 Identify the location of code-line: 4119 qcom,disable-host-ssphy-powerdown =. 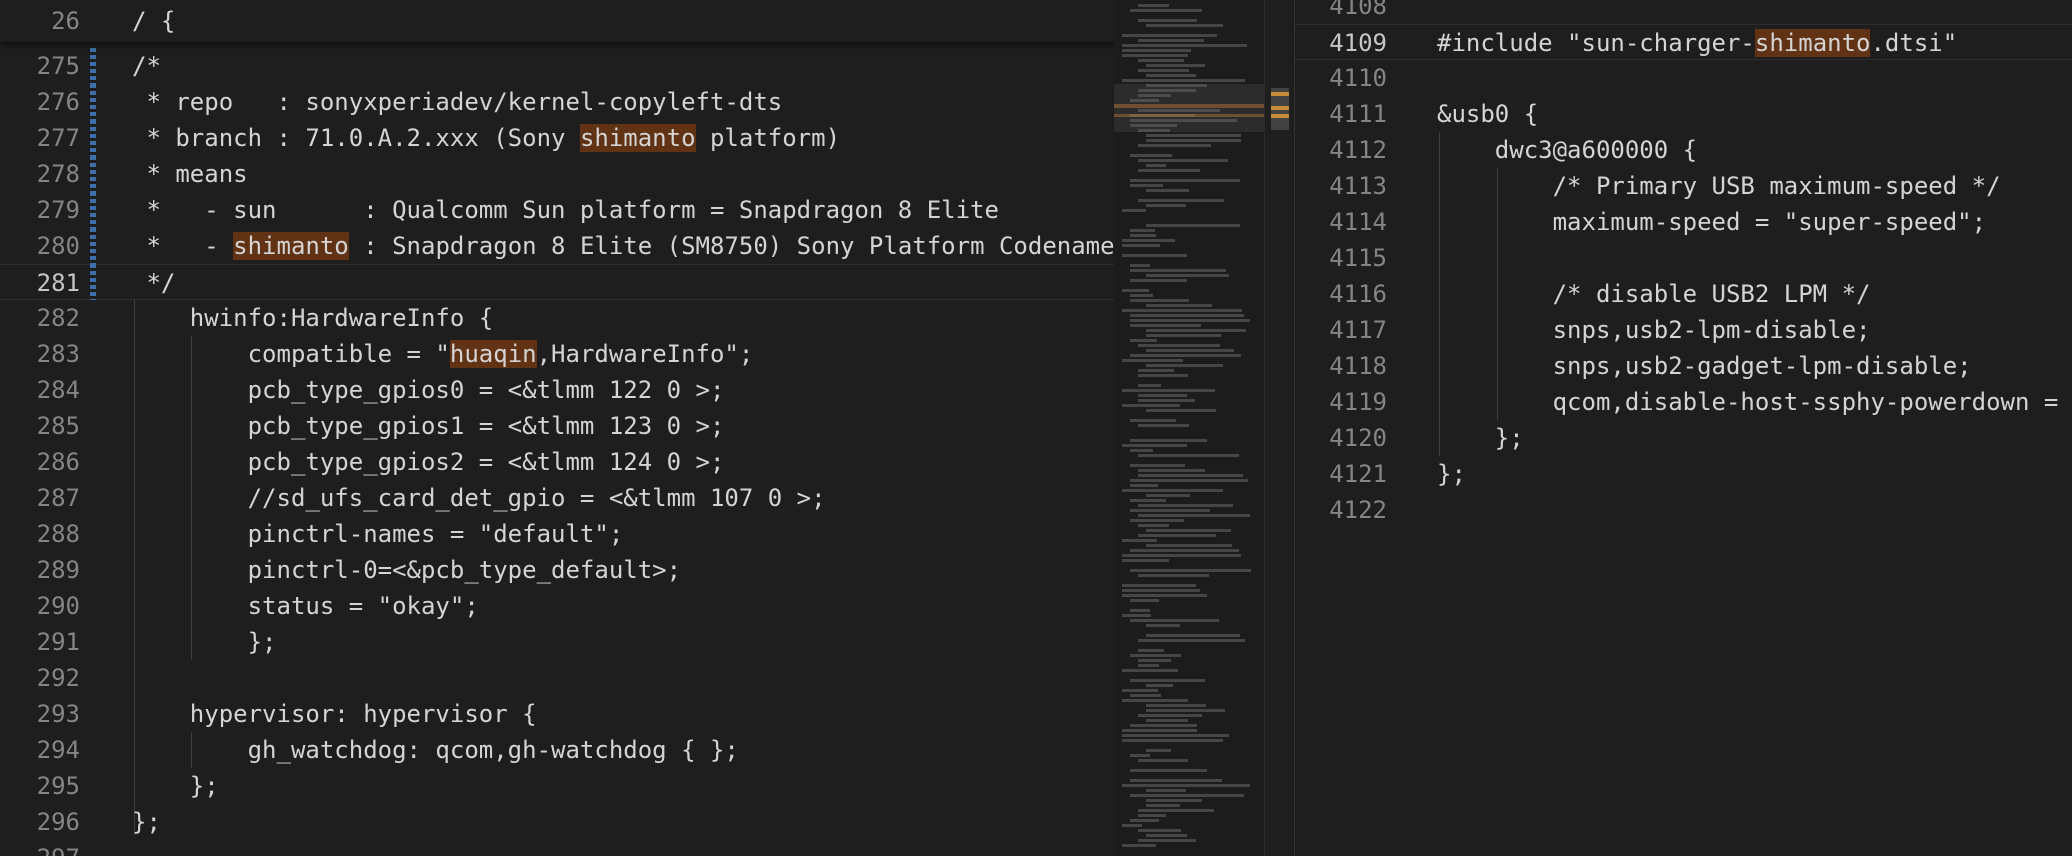
(1683, 402).